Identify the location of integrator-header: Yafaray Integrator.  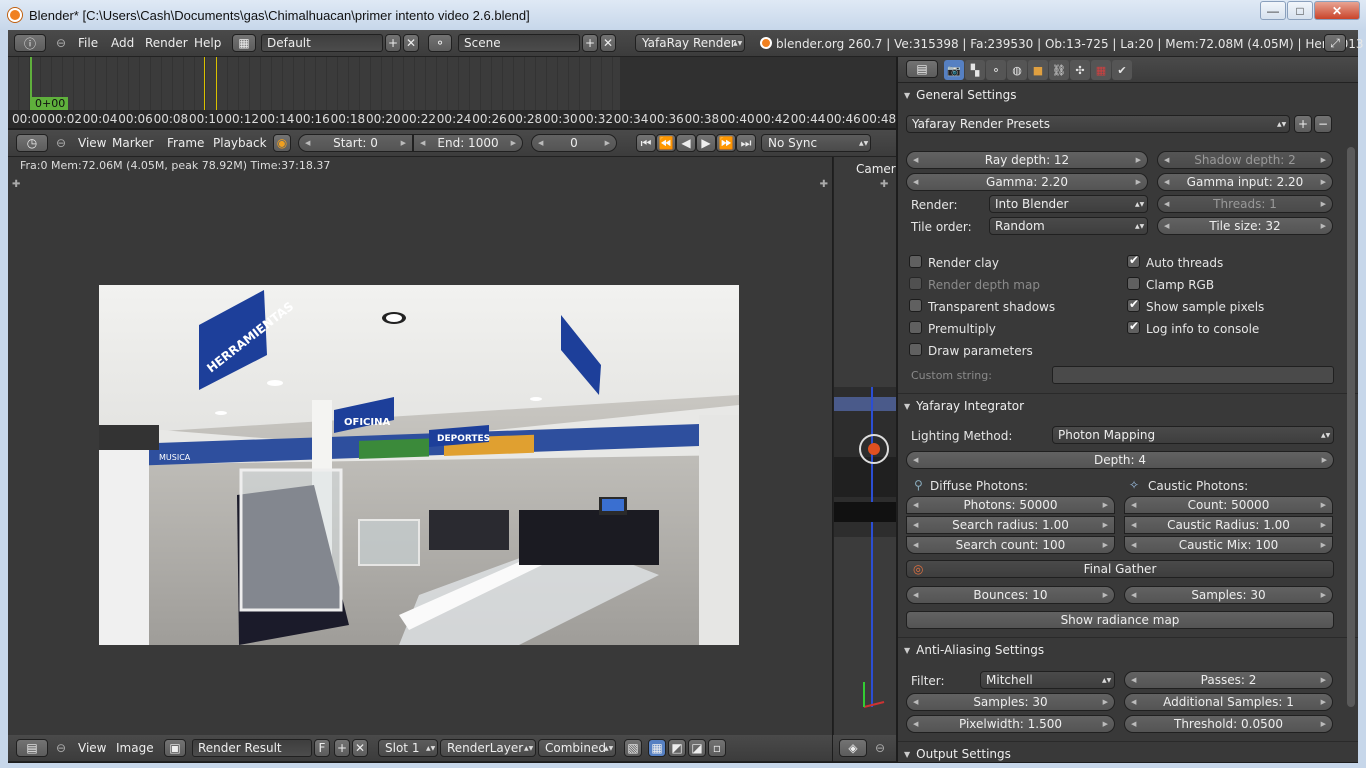
(1119, 406).